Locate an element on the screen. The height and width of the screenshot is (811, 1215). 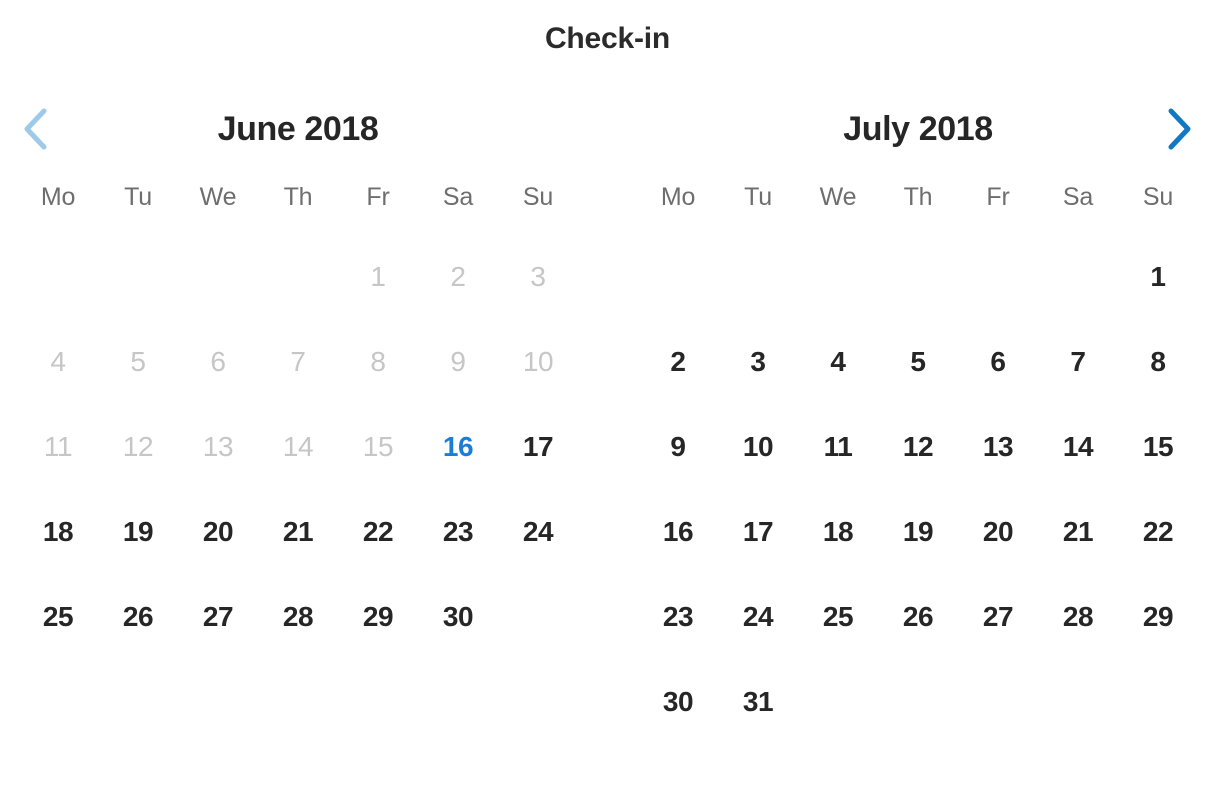
week-row: 11 12 13 14 15 16 17 is located at coordinates (298, 446).